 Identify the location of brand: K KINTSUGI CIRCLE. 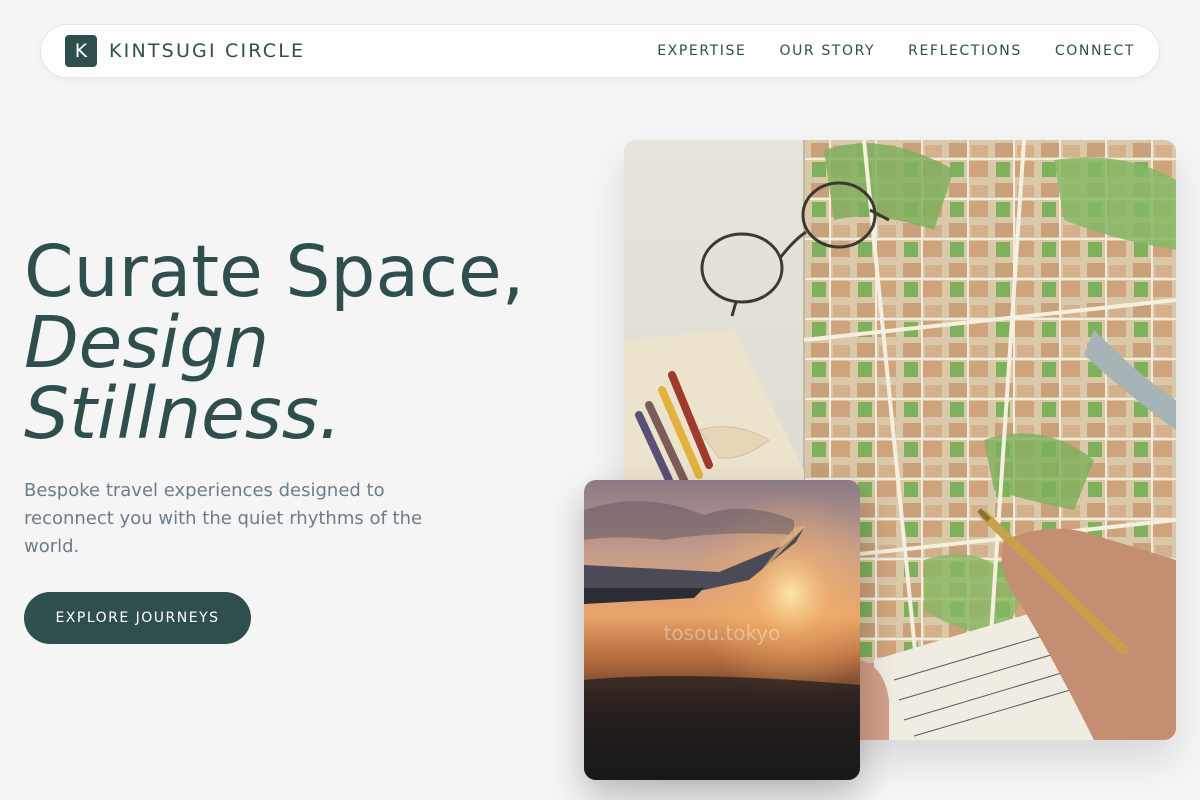
(185, 51).